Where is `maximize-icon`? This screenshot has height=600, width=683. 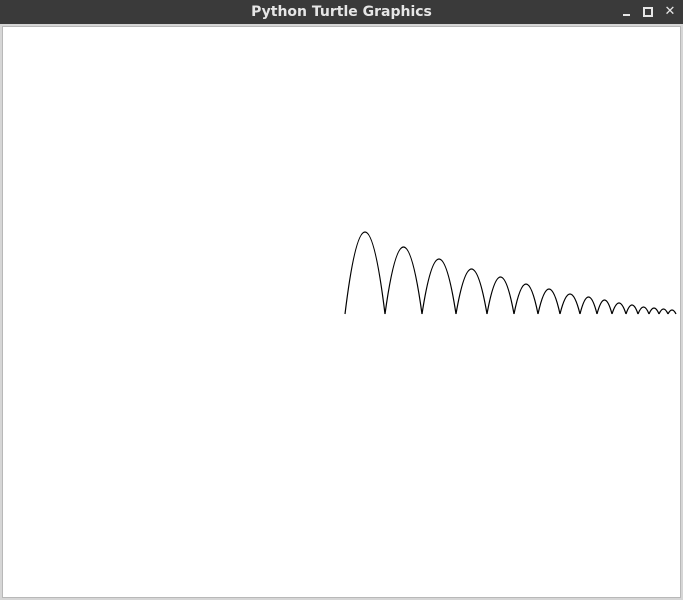 maximize-icon is located at coordinates (648, 12).